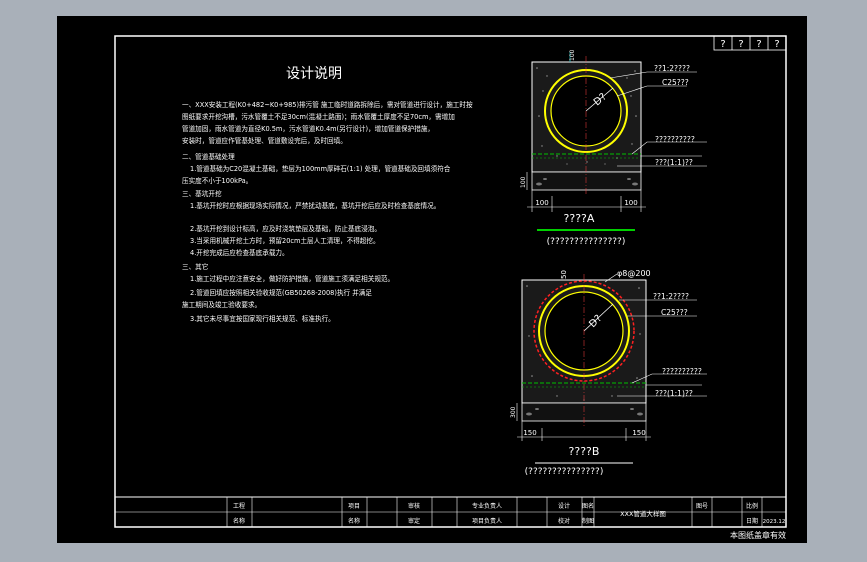 This screenshot has height=562, width=867. I want to click on note-line: 3.当采用机械开挖土方时，预留20cm土层人工清理，不得超挖。, so click(285, 240).